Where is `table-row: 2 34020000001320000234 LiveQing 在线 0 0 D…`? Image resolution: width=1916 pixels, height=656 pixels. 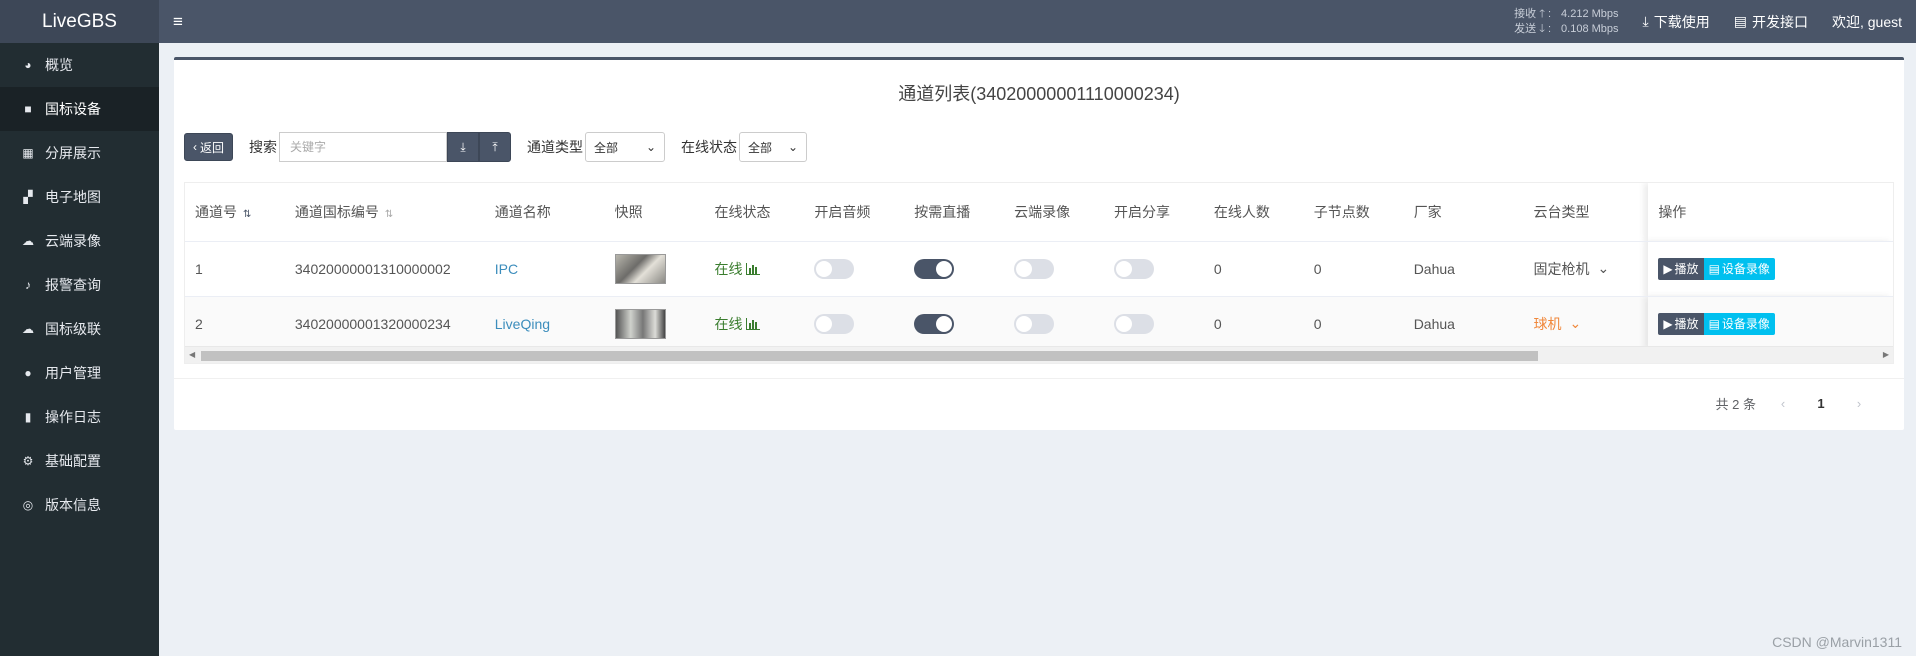 table-row: 2 34020000001320000234 LiveQing 在线 0 0 D… is located at coordinates (1039, 324).